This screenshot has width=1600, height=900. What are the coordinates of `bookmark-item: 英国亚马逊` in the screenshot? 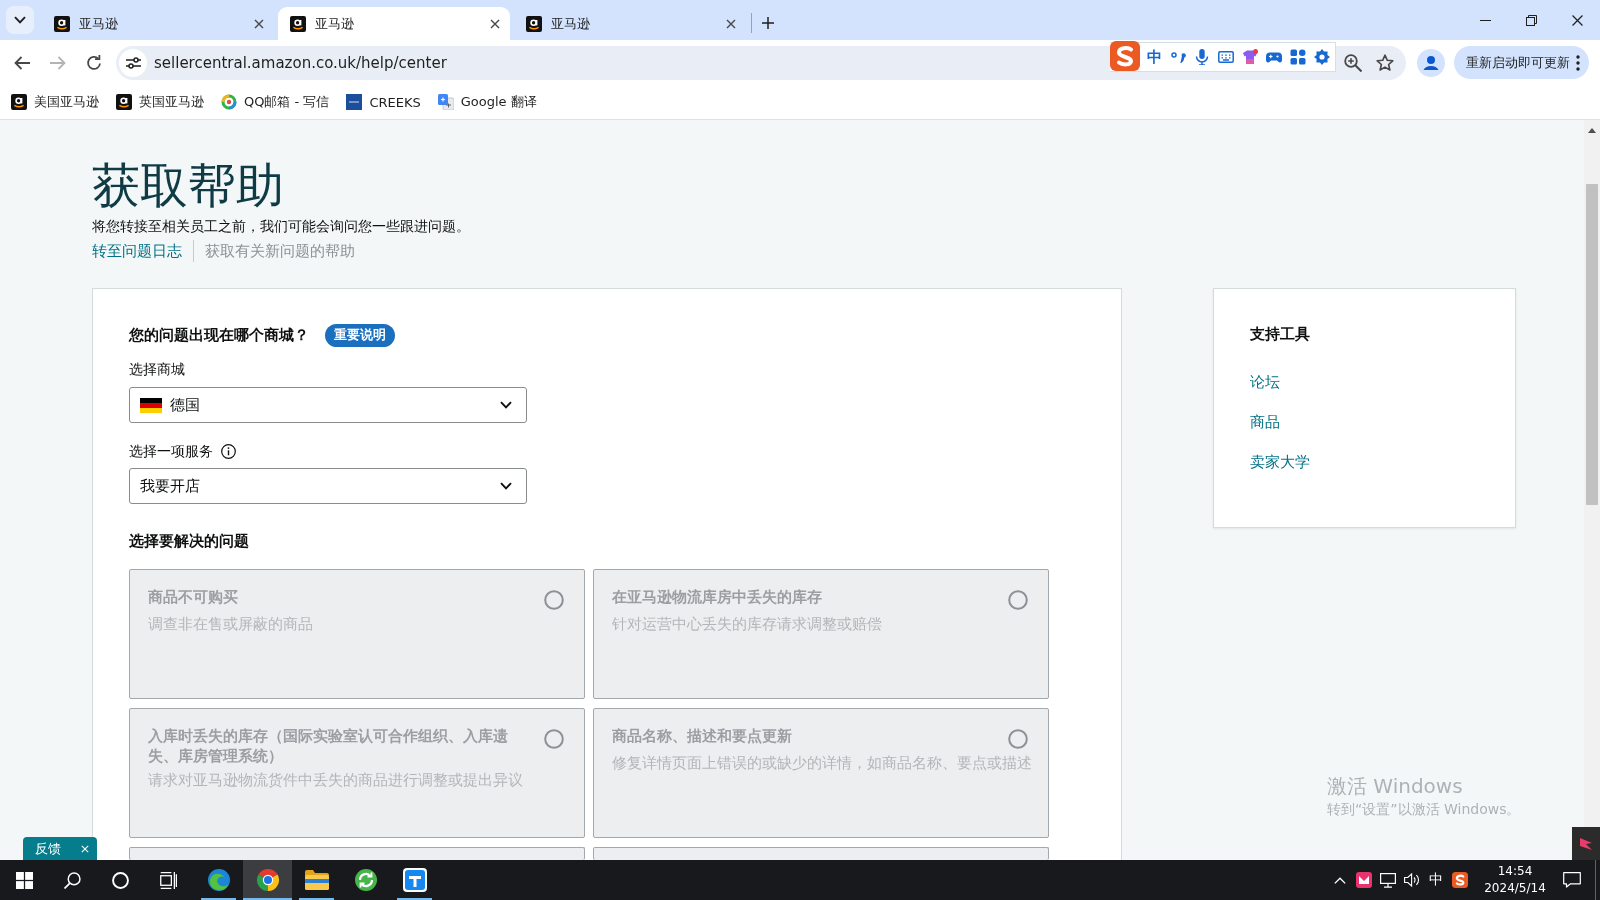 It's located at (160, 102).